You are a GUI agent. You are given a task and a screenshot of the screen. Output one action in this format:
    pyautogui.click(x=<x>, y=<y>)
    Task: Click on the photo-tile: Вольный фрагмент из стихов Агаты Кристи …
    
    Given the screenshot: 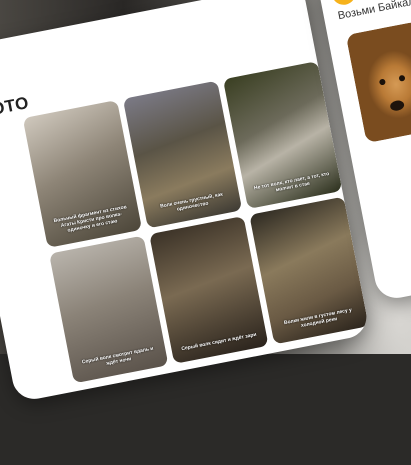 What is the action you would take?
    pyautogui.click(x=82, y=174)
    